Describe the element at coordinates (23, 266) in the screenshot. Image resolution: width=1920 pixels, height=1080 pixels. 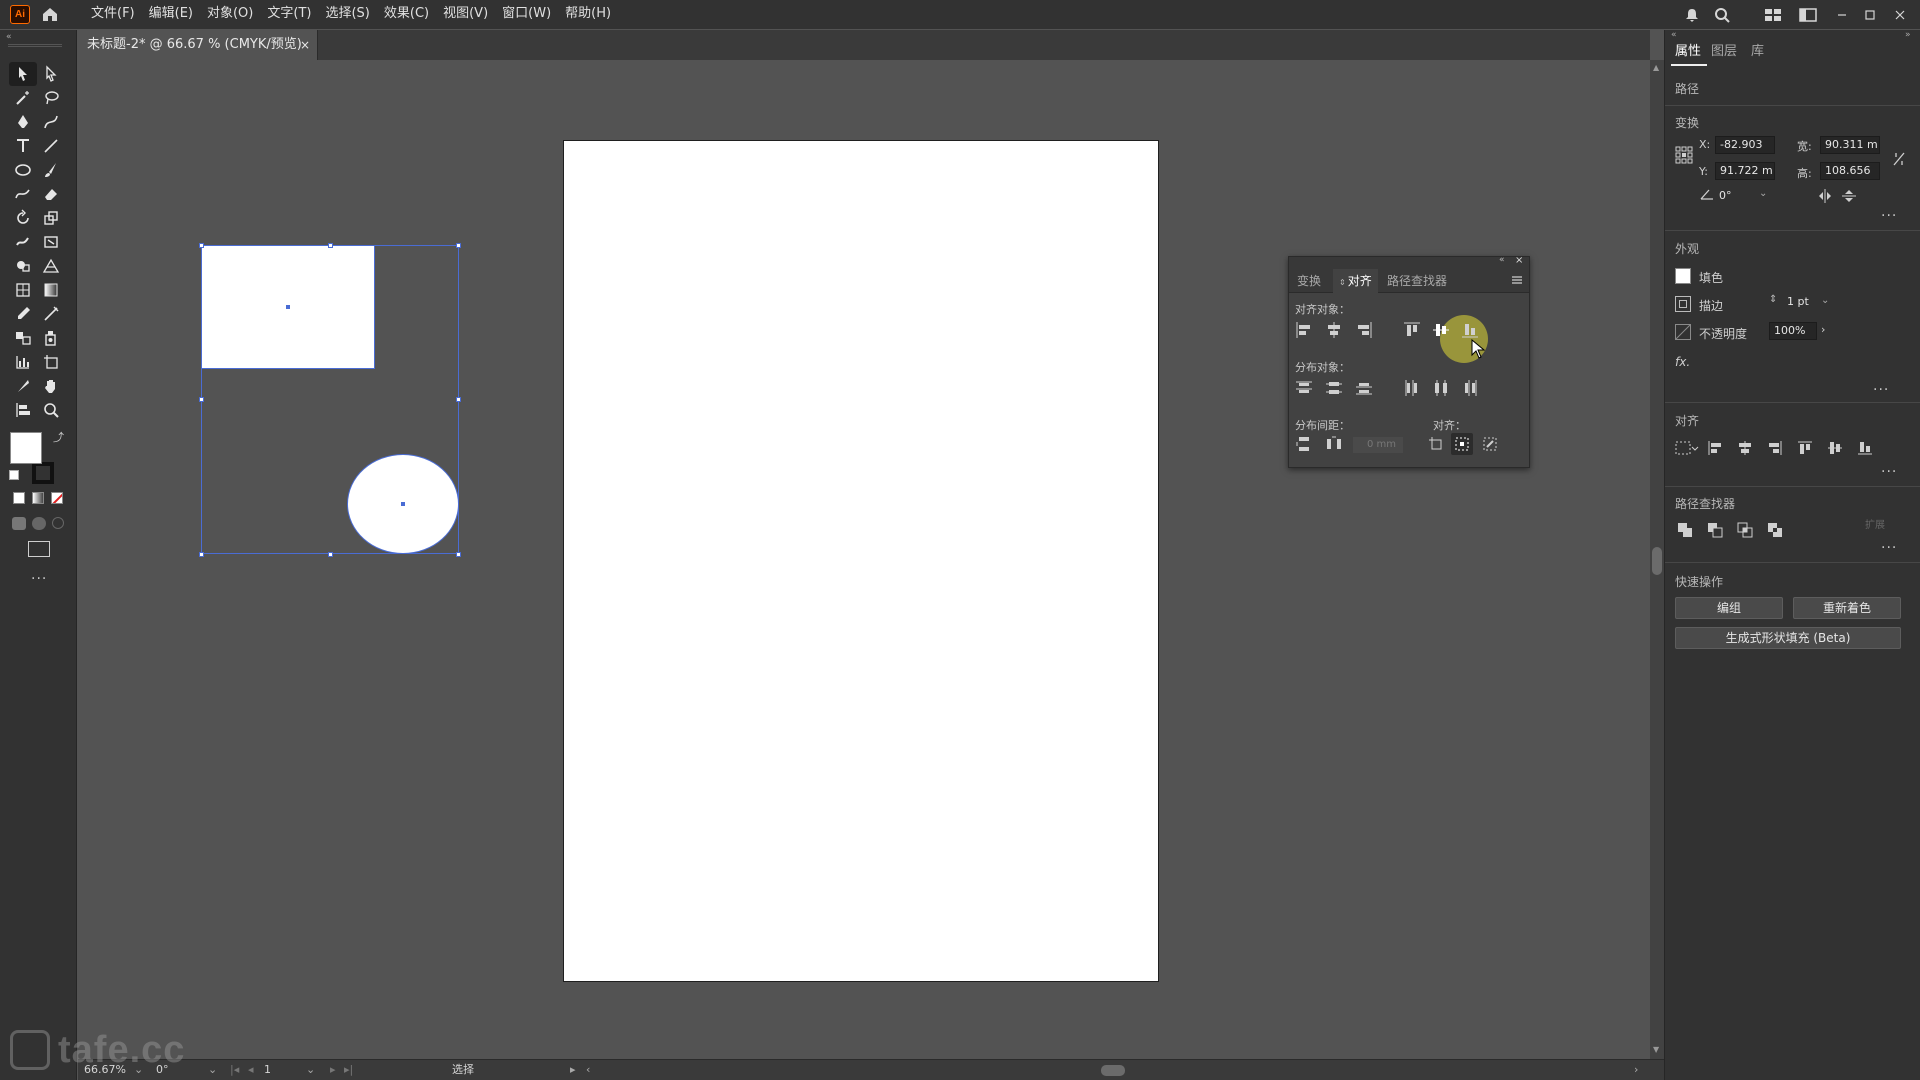
I see `shape-builder-tool-icon` at that location.